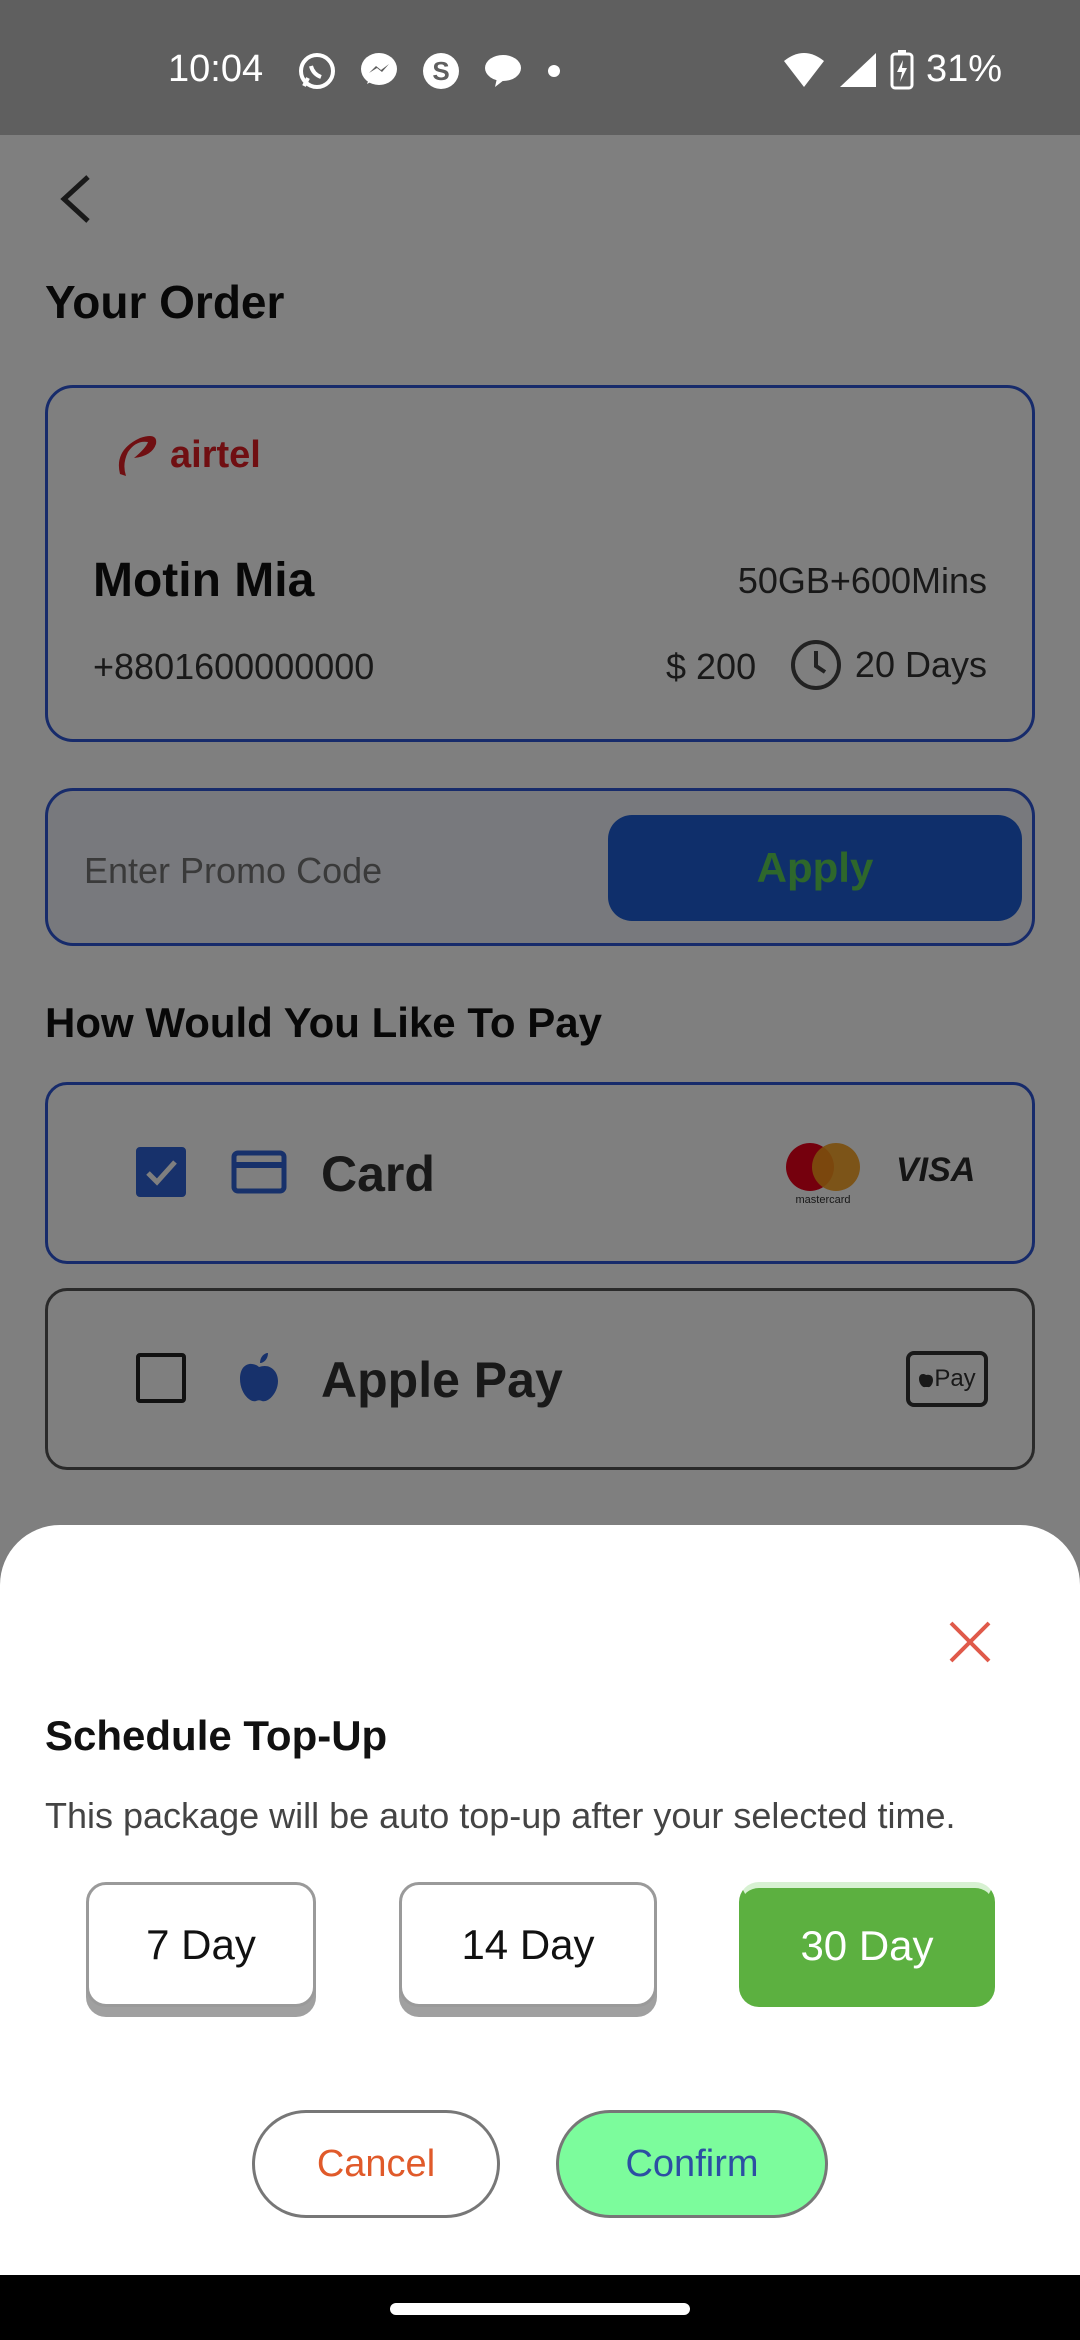  I want to click on confirm-button: Confirm, so click(692, 2164).